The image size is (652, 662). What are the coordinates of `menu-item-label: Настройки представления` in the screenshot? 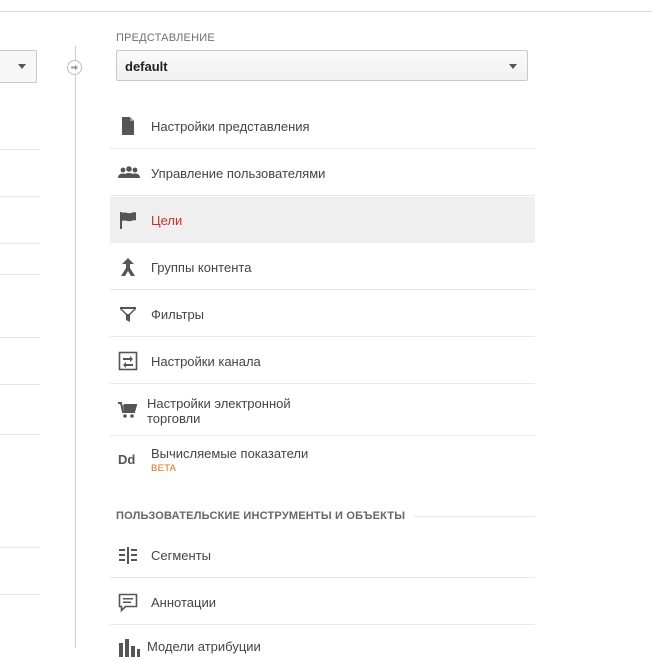 It's located at (230, 126).